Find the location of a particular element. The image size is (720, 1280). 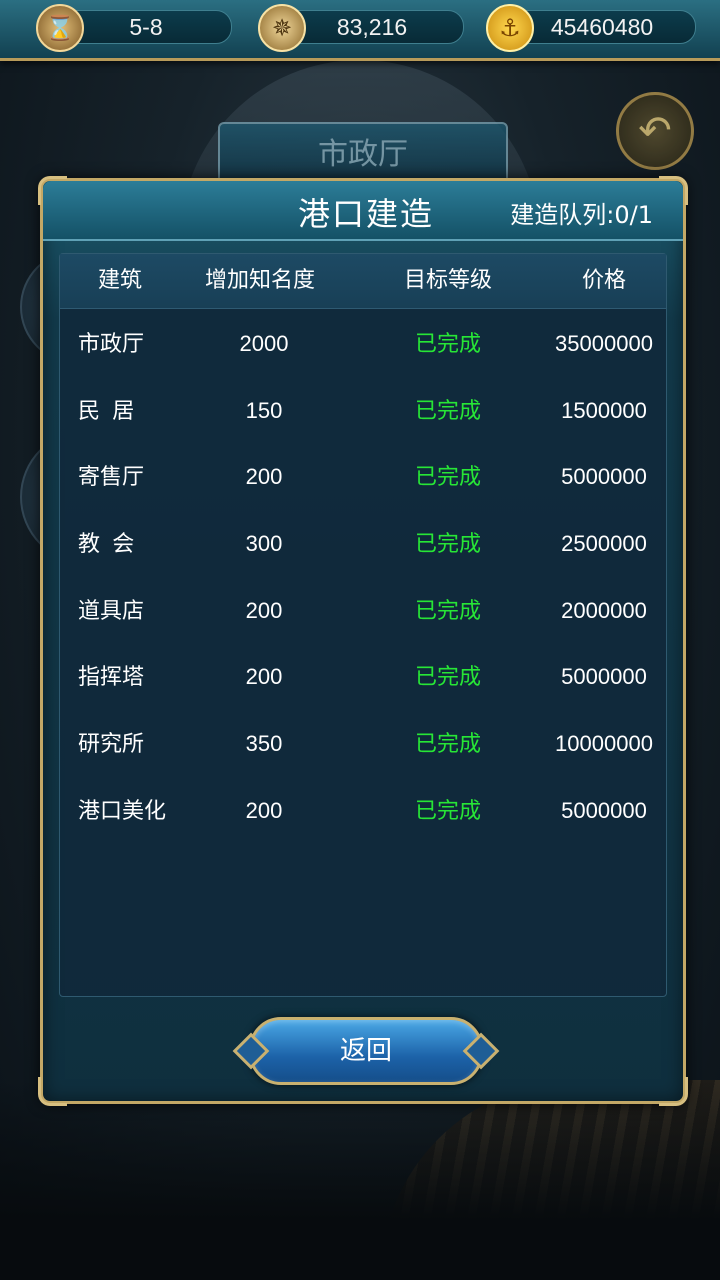

build-price: 35000000 is located at coordinates (604, 343).